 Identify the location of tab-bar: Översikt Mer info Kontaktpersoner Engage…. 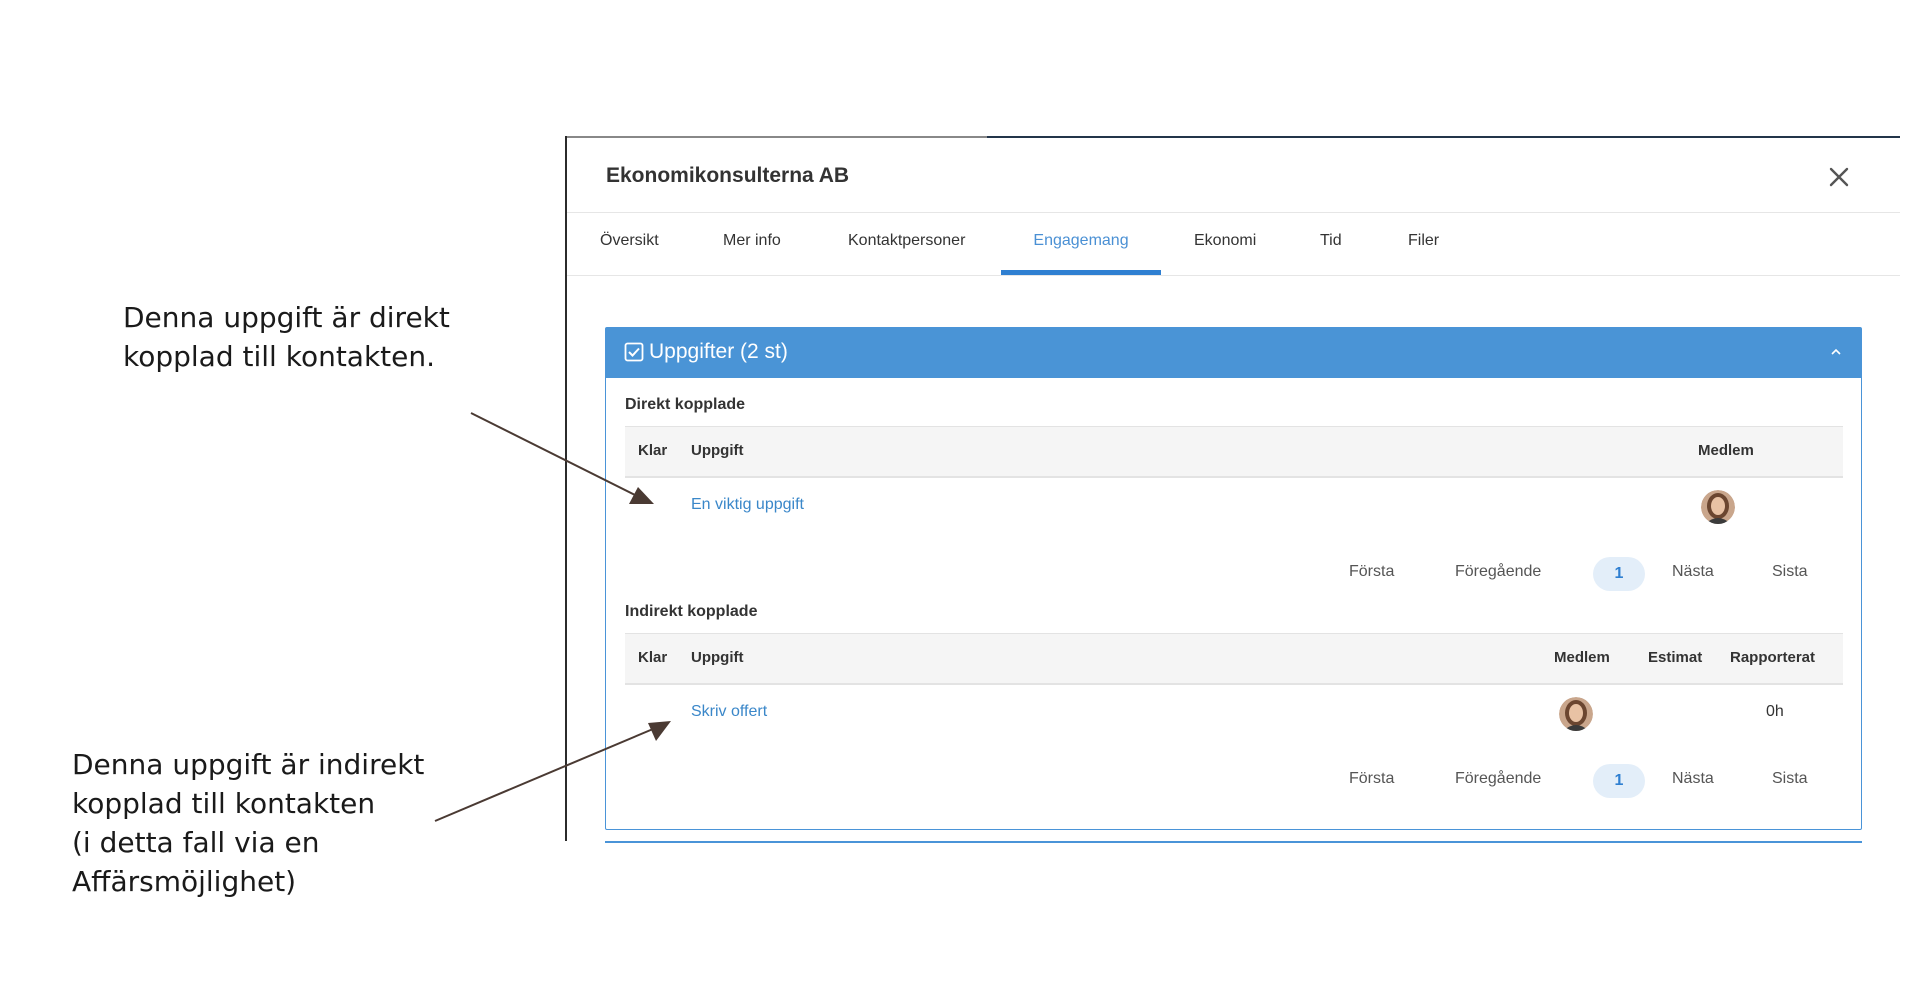
(1233, 244).